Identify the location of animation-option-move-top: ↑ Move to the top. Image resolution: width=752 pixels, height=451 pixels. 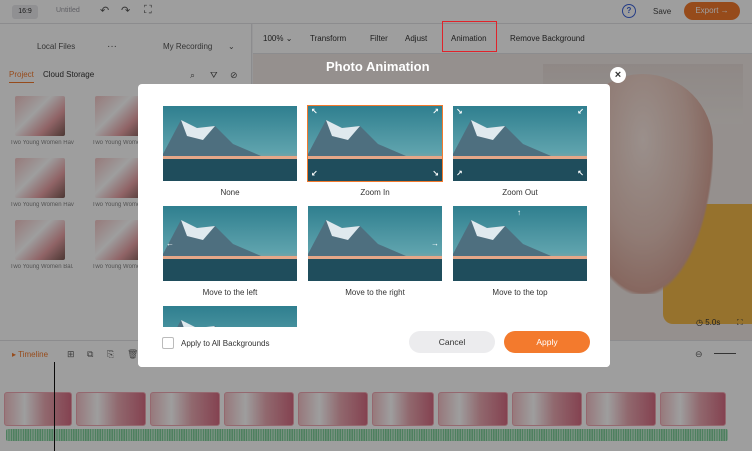
(520, 251).